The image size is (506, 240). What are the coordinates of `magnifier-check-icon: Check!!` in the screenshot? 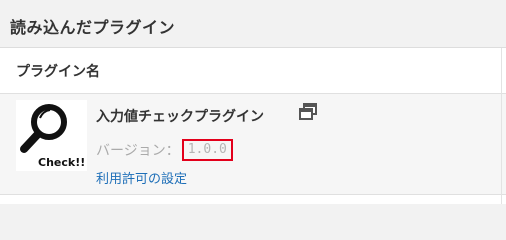 It's located at (52, 136).